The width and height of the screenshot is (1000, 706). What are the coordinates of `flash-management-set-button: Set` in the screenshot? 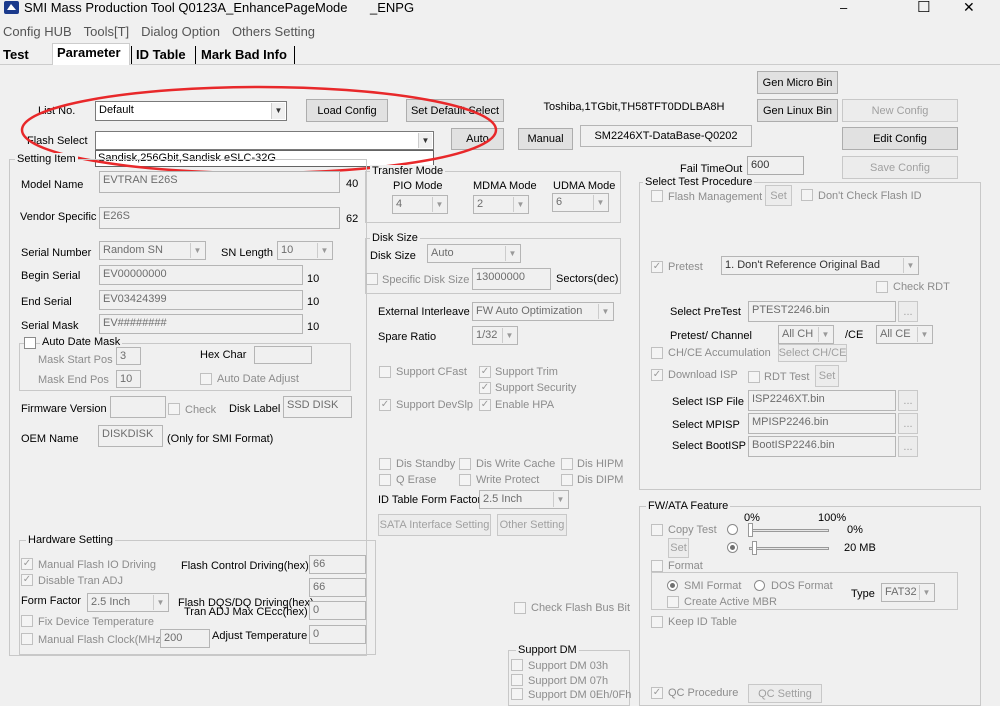 It's located at (778, 195).